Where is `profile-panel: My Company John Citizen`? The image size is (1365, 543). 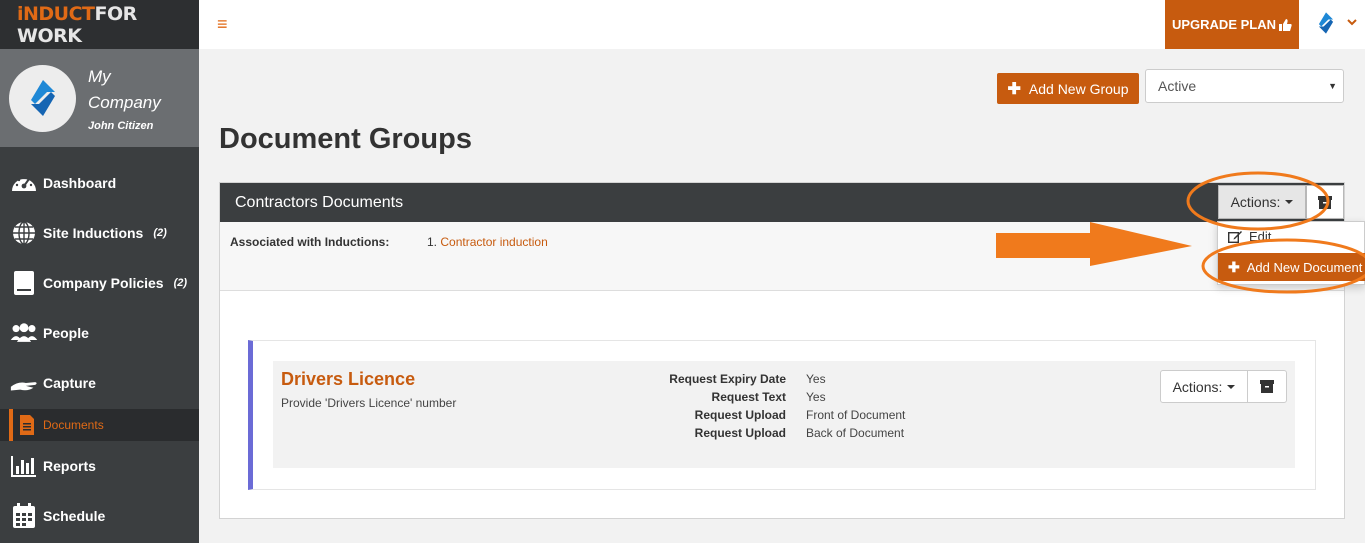 profile-panel: My Company John Citizen is located at coordinates (99, 98).